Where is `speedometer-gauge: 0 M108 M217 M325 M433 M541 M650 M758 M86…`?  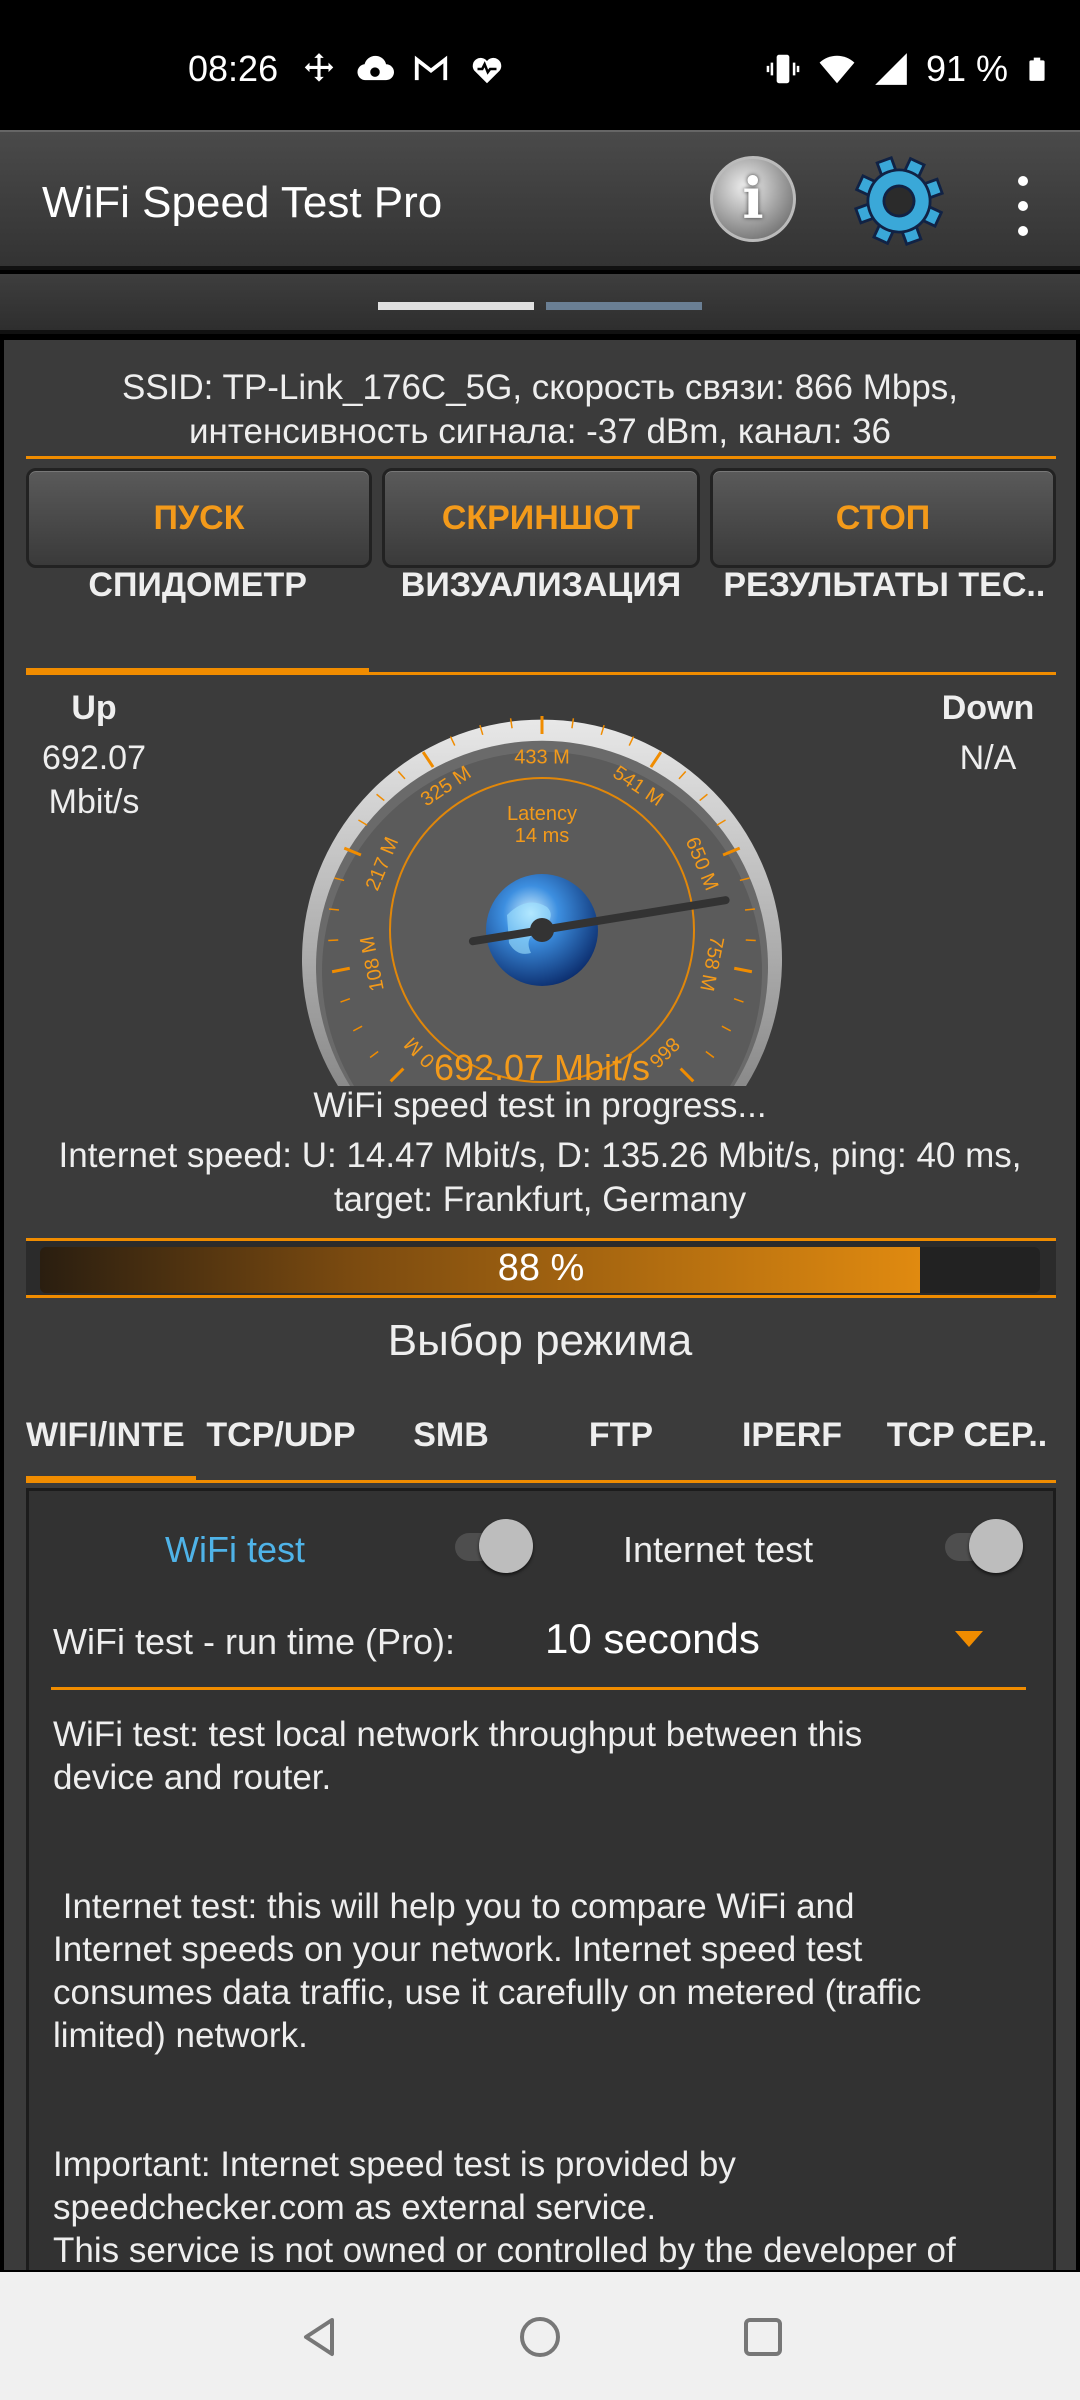
speedometer-gauge: 0 M108 M217 M325 M433 M541 M650 M758 M86… is located at coordinates (542, 901).